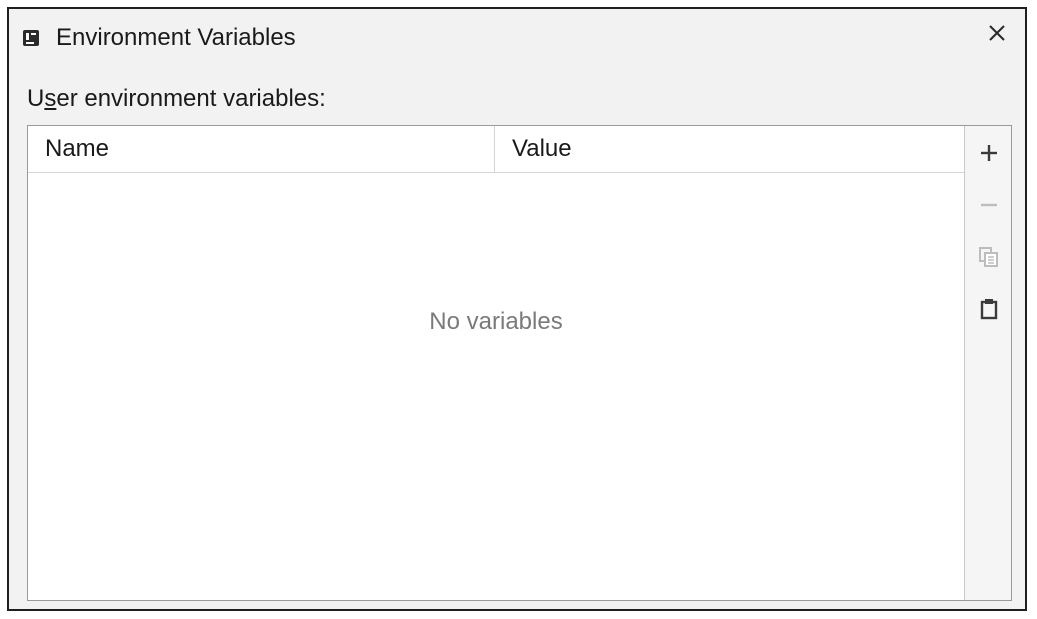  I want to click on minus-icon, so click(989, 205).